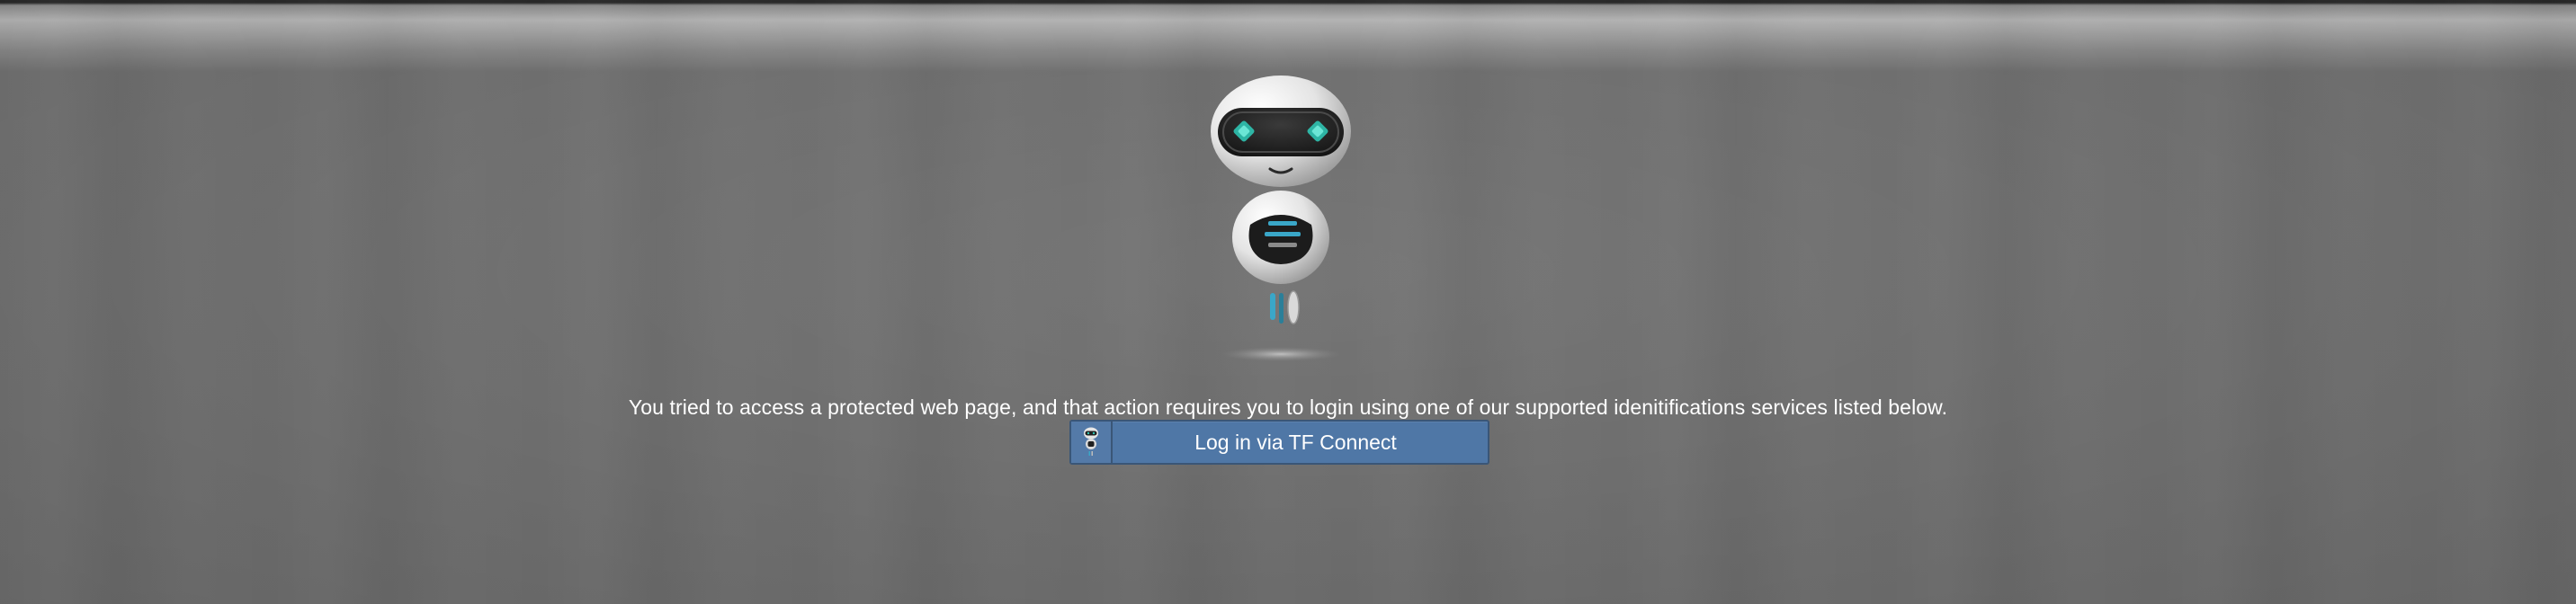  I want to click on robot-icon, so click(1092, 442).